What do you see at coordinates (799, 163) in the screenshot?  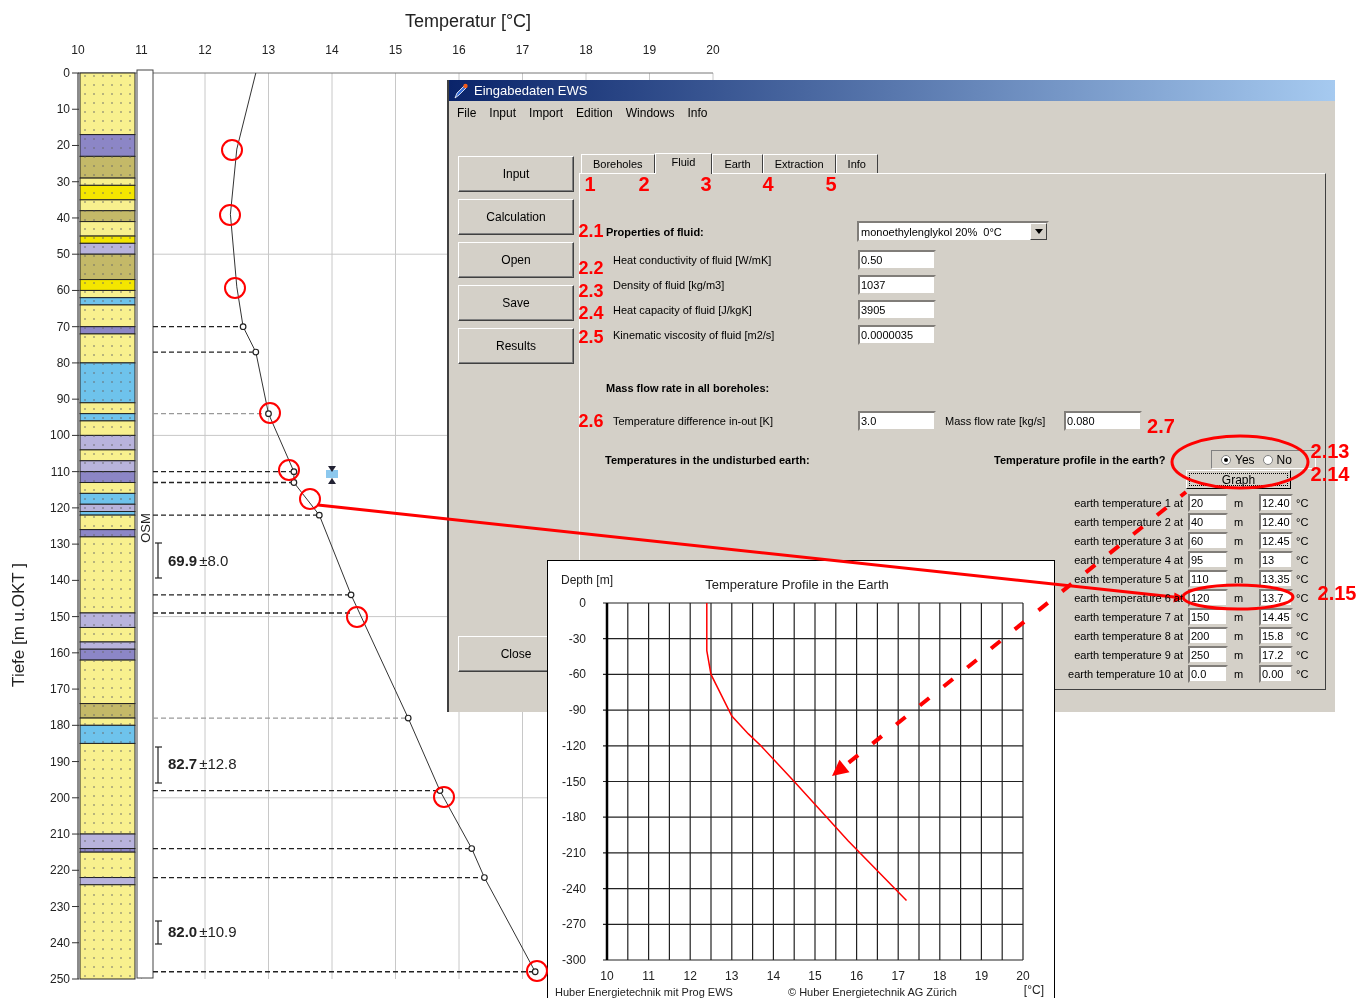 I see `tab: Extraction` at bounding box center [799, 163].